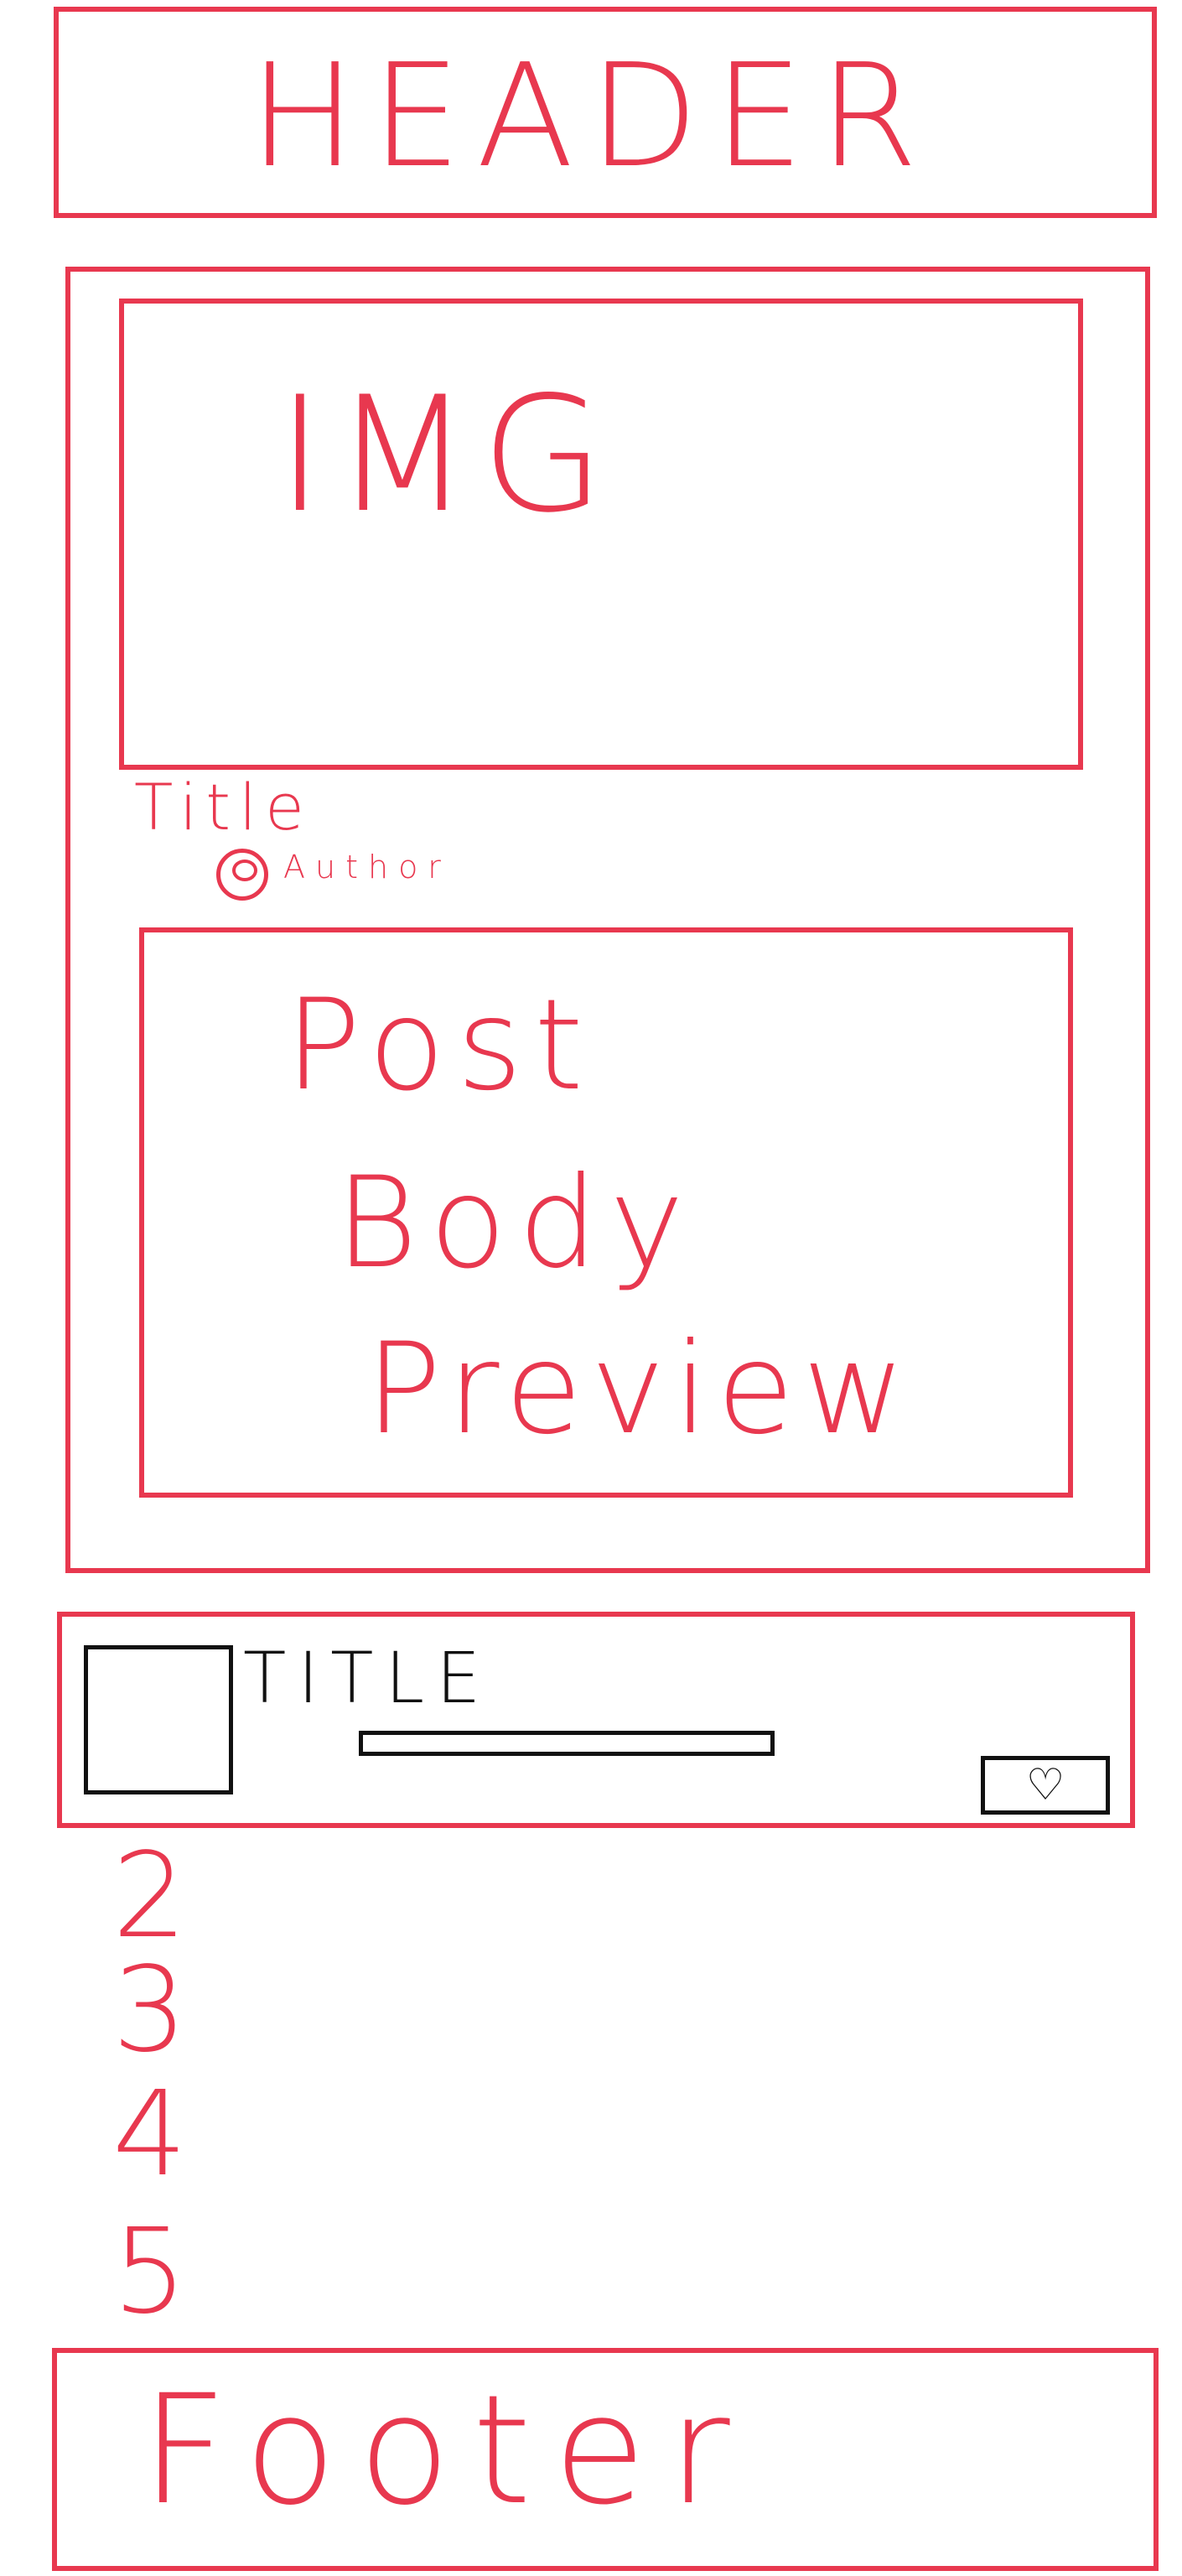 The width and height of the screenshot is (1182, 2576). What do you see at coordinates (446, 2450) in the screenshot?
I see `footer-label: Footer` at bounding box center [446, 2450].